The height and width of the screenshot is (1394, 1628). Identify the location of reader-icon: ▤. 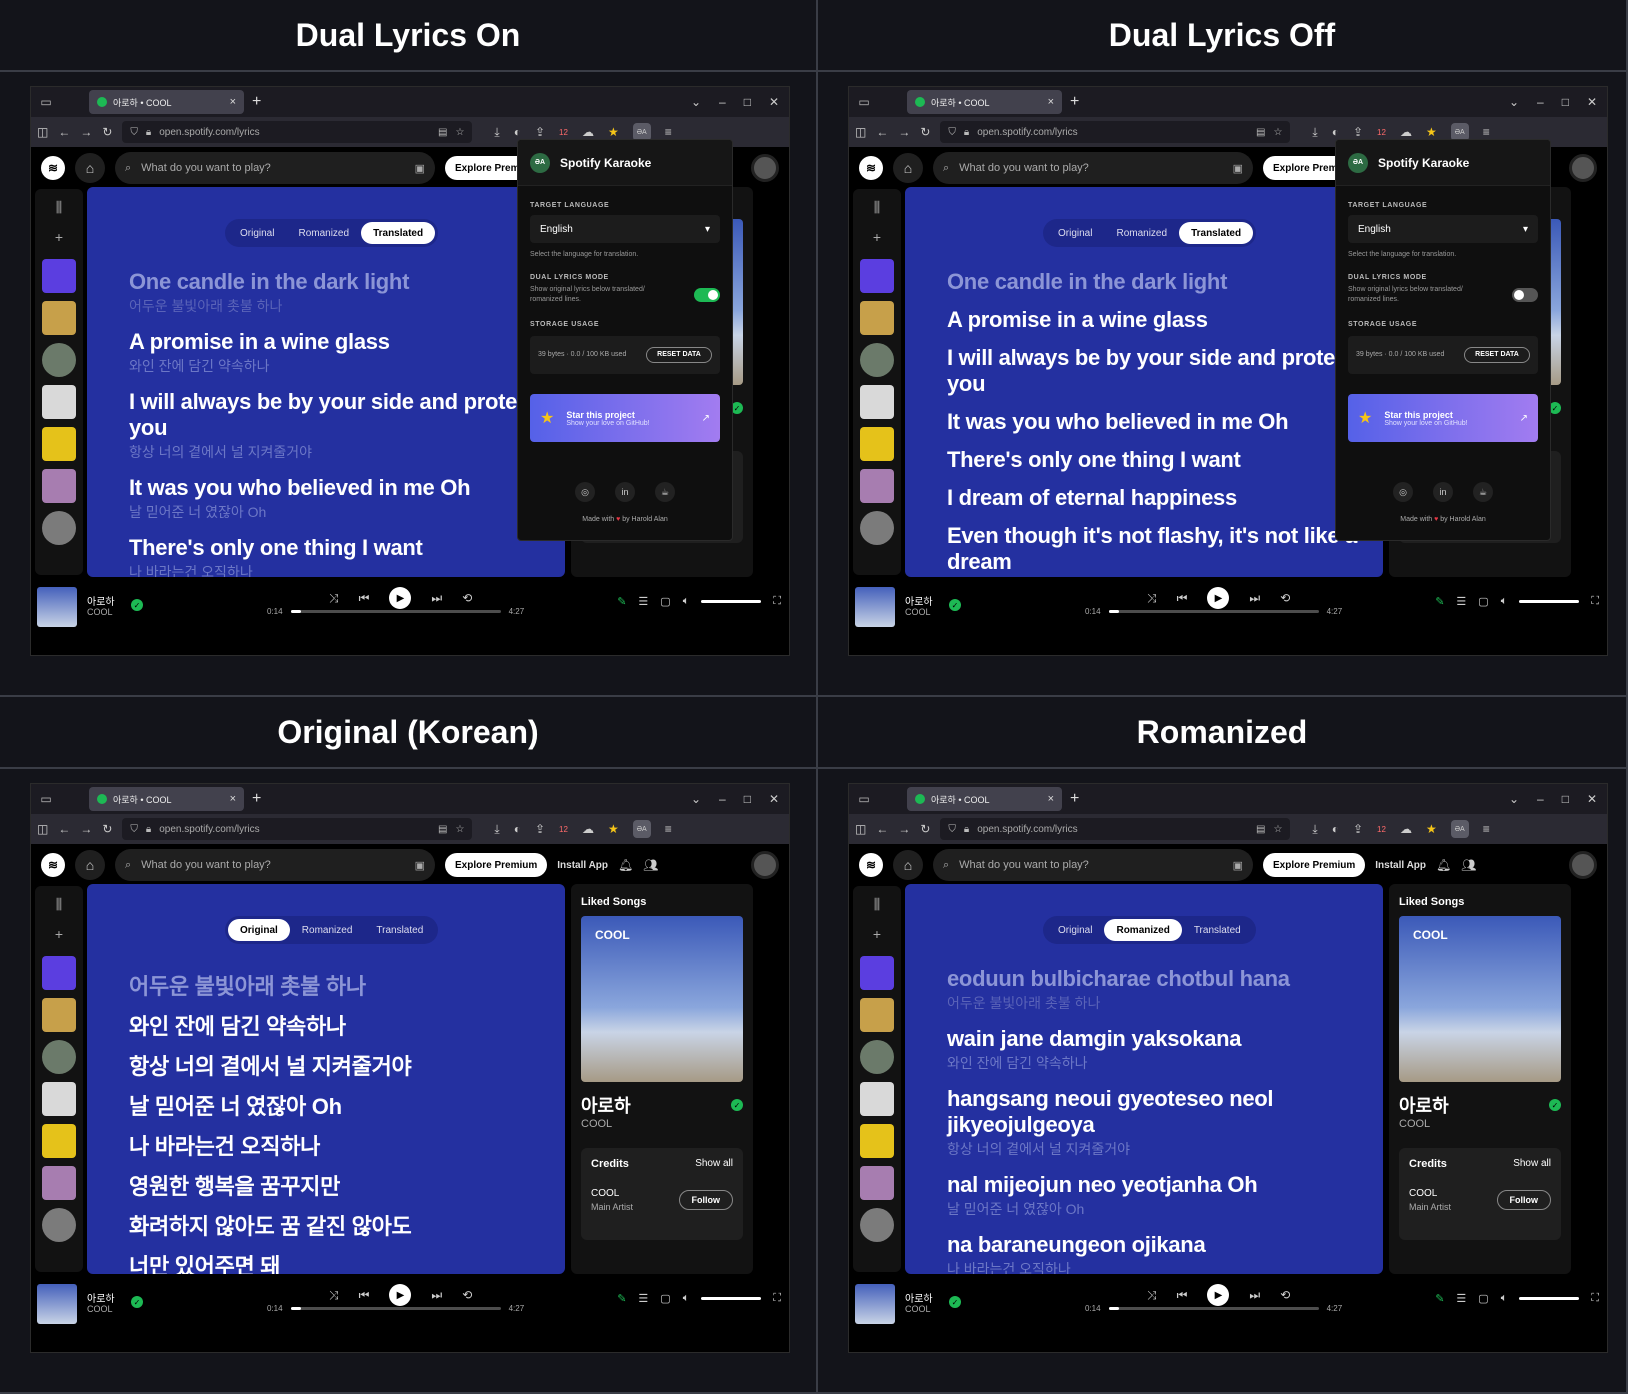
(442, 132).